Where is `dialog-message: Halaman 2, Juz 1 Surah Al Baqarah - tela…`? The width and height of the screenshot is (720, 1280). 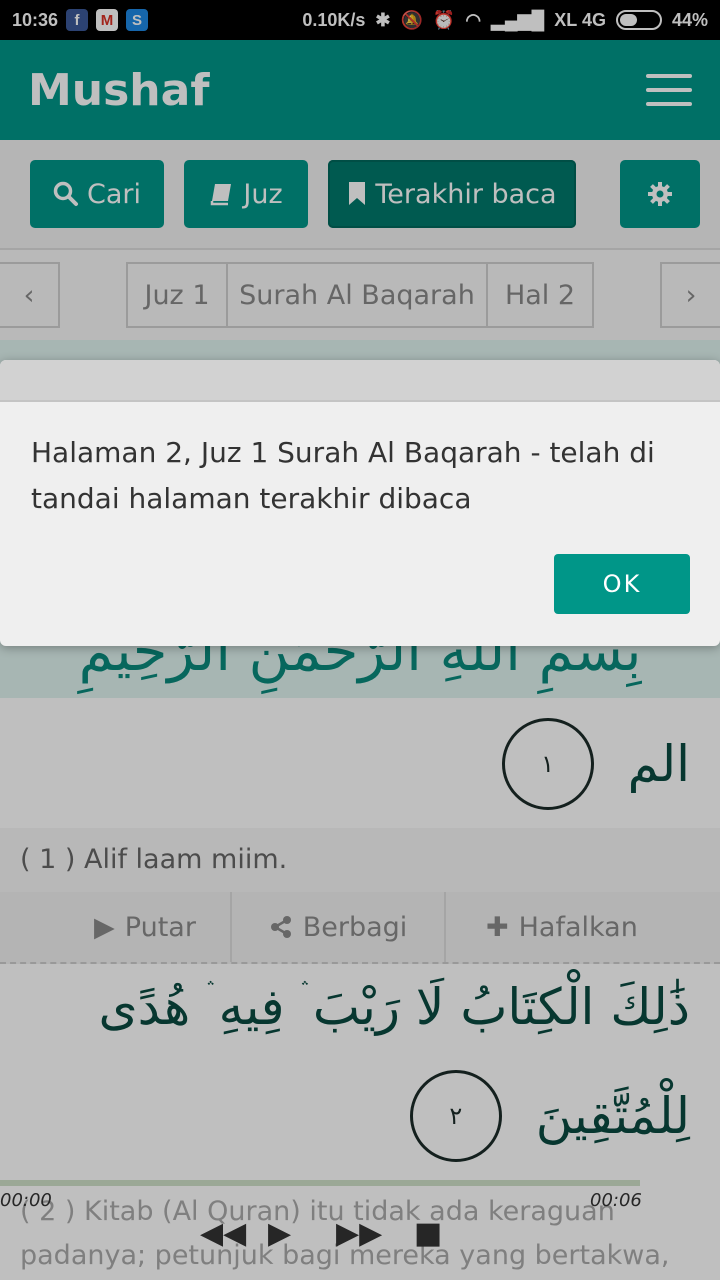
dialog-message: Halaman 2, Juz 1 Surah Al Baqarah - tela… is located at coordinates (343, 475).